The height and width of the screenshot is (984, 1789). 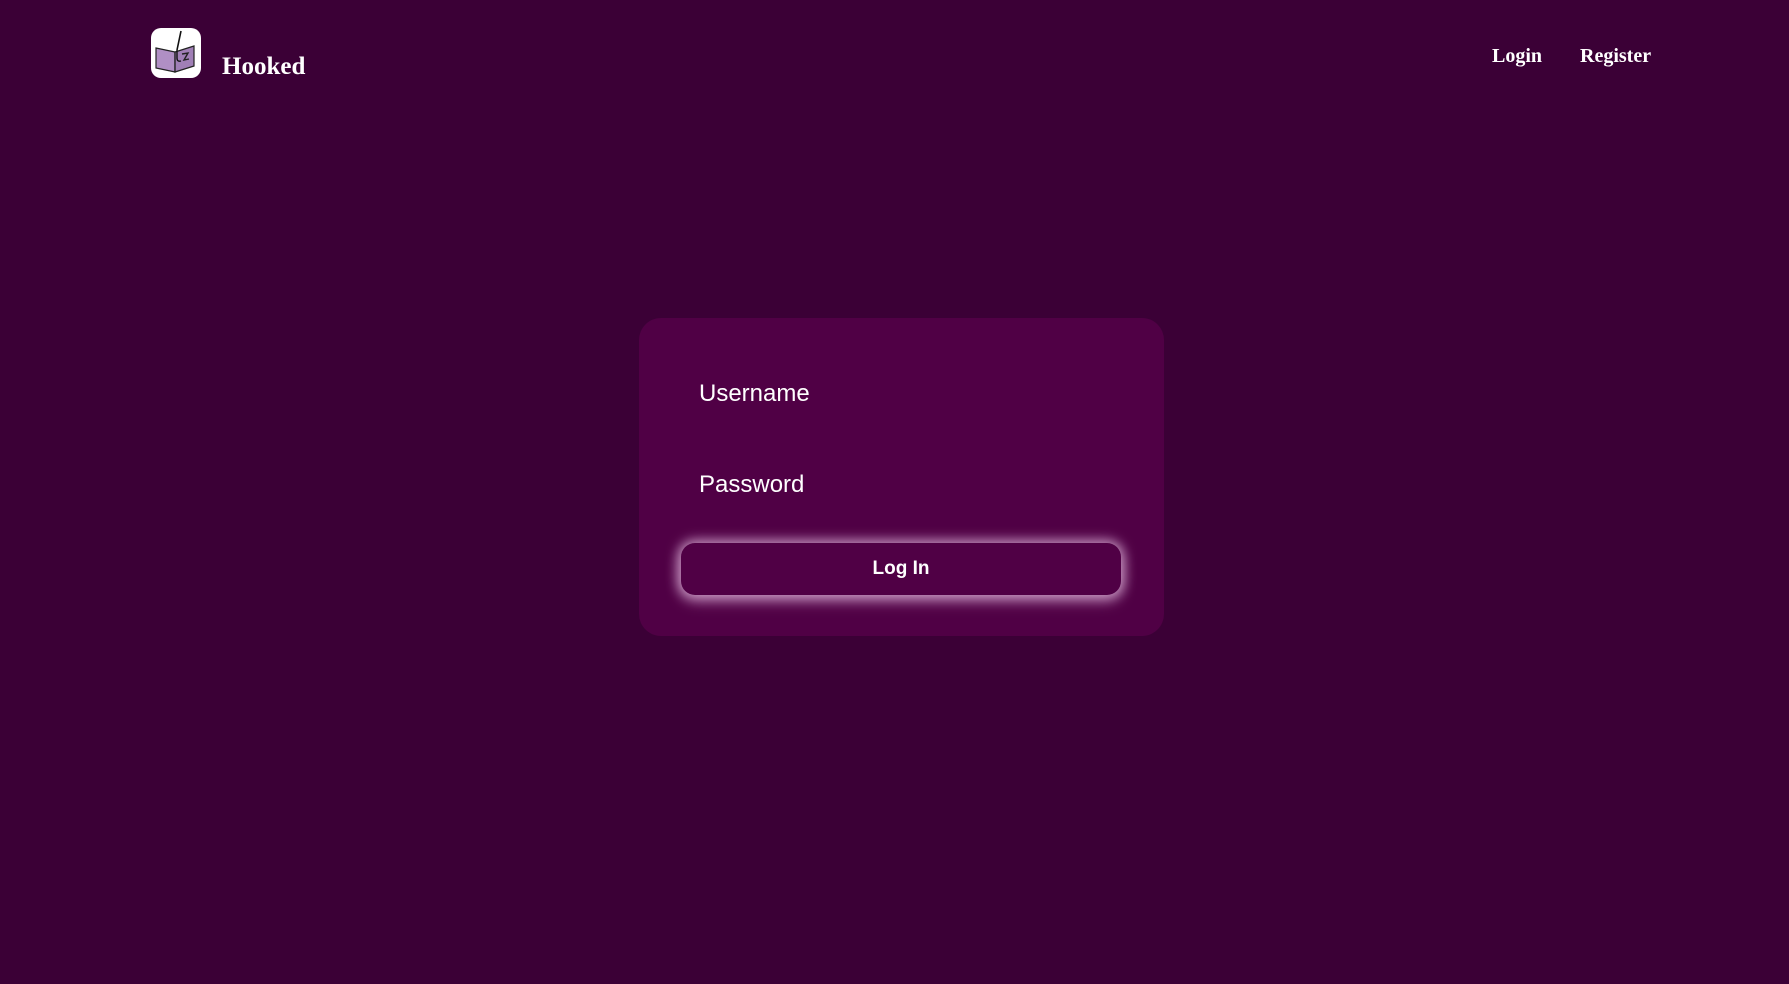 I want to click on brand-name: Hooked, so click(x=263, y=67).